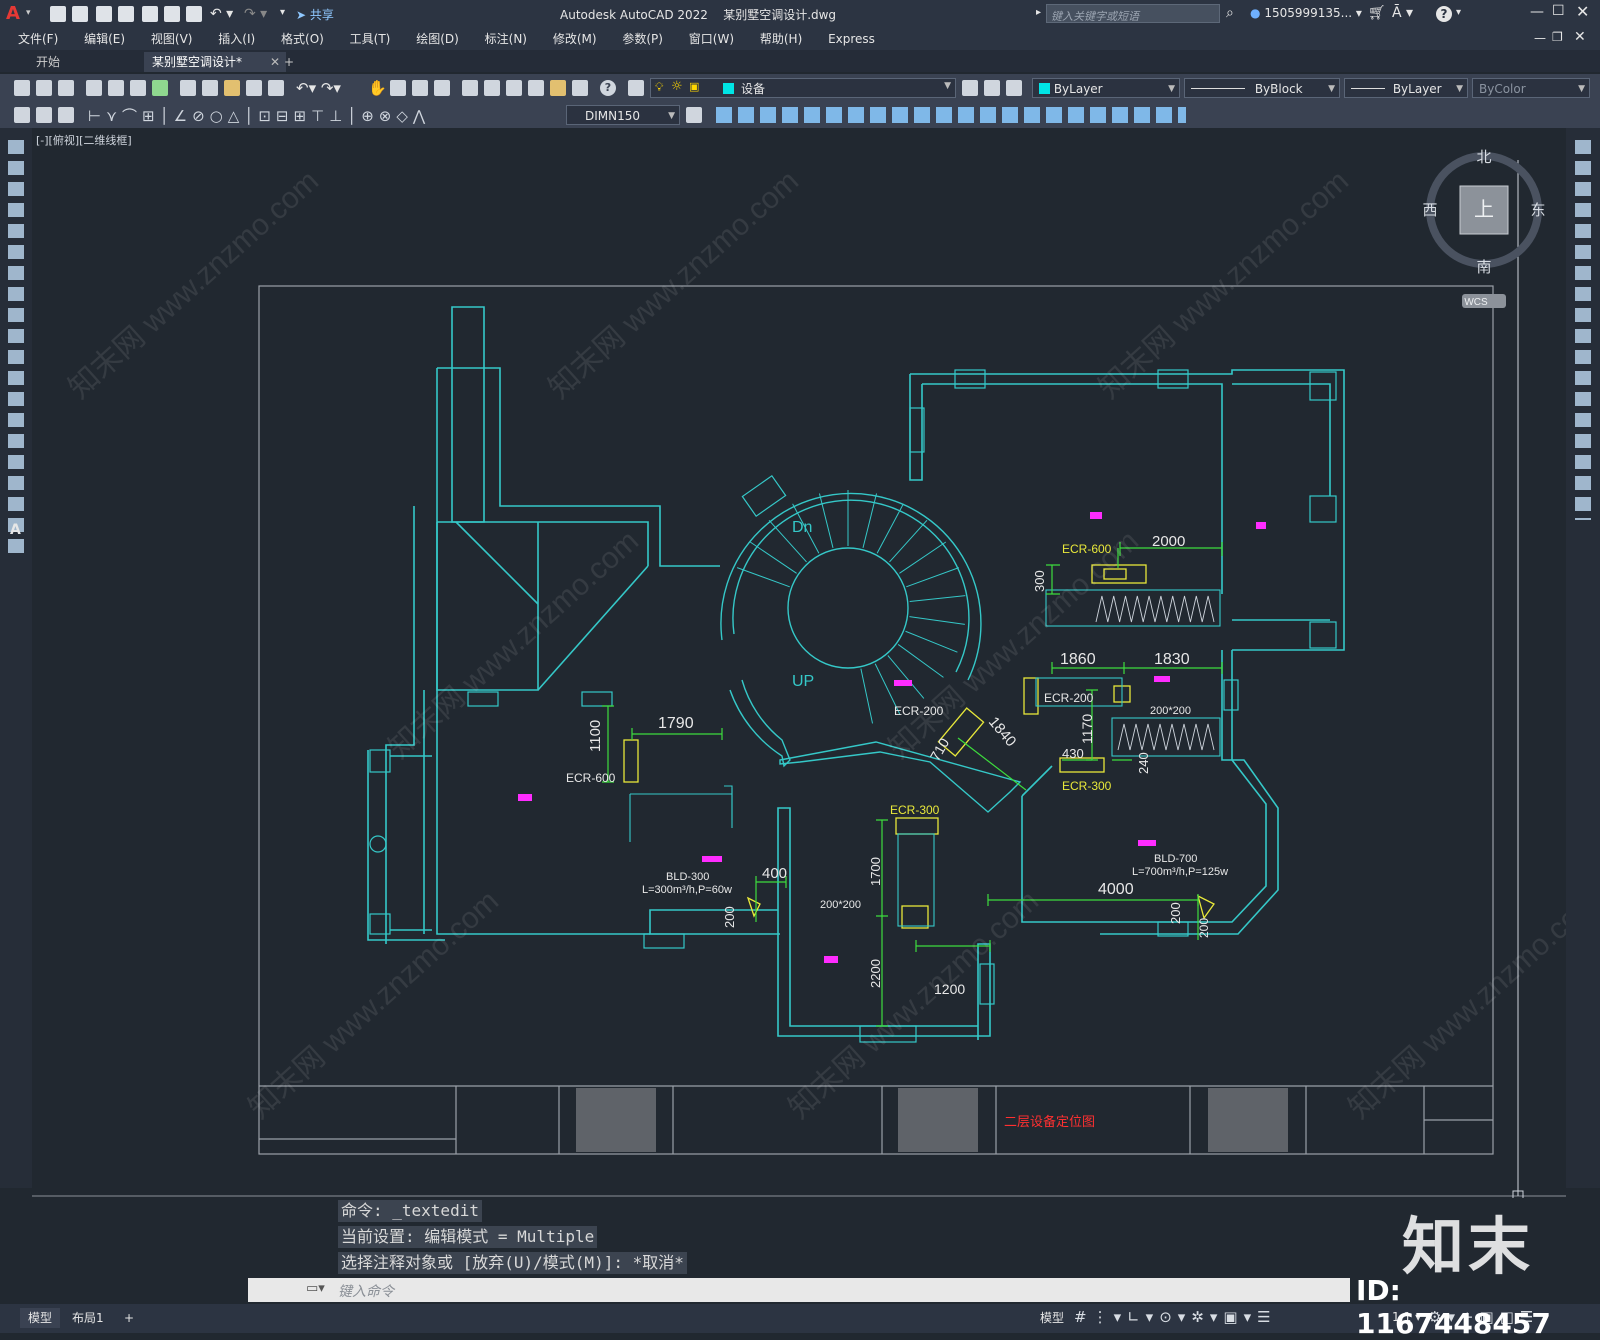  What do you see at coordinates (40, 1318) in the screenshot?
I see `tab-model: 模型` at bounding box center [40, 1318].